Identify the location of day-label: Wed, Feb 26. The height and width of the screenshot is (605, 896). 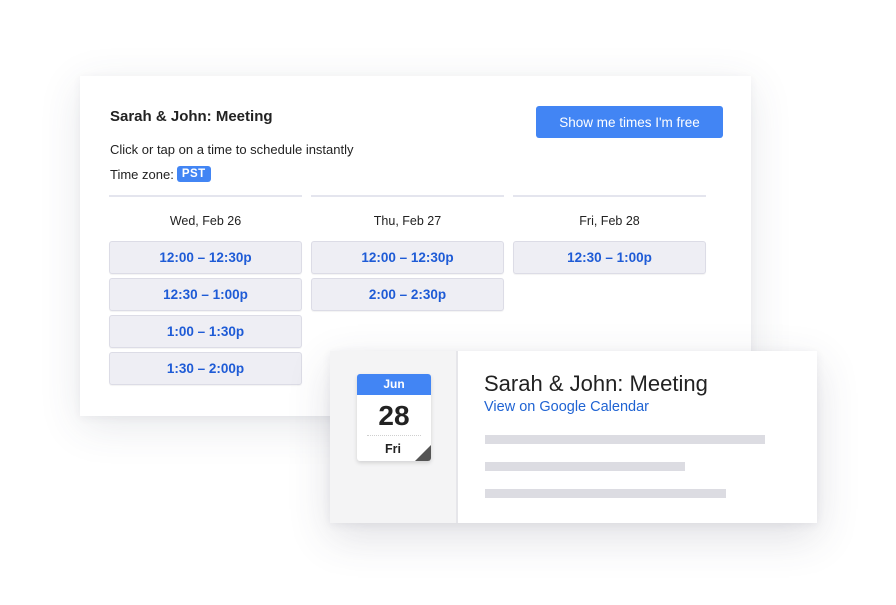
(205, 221).